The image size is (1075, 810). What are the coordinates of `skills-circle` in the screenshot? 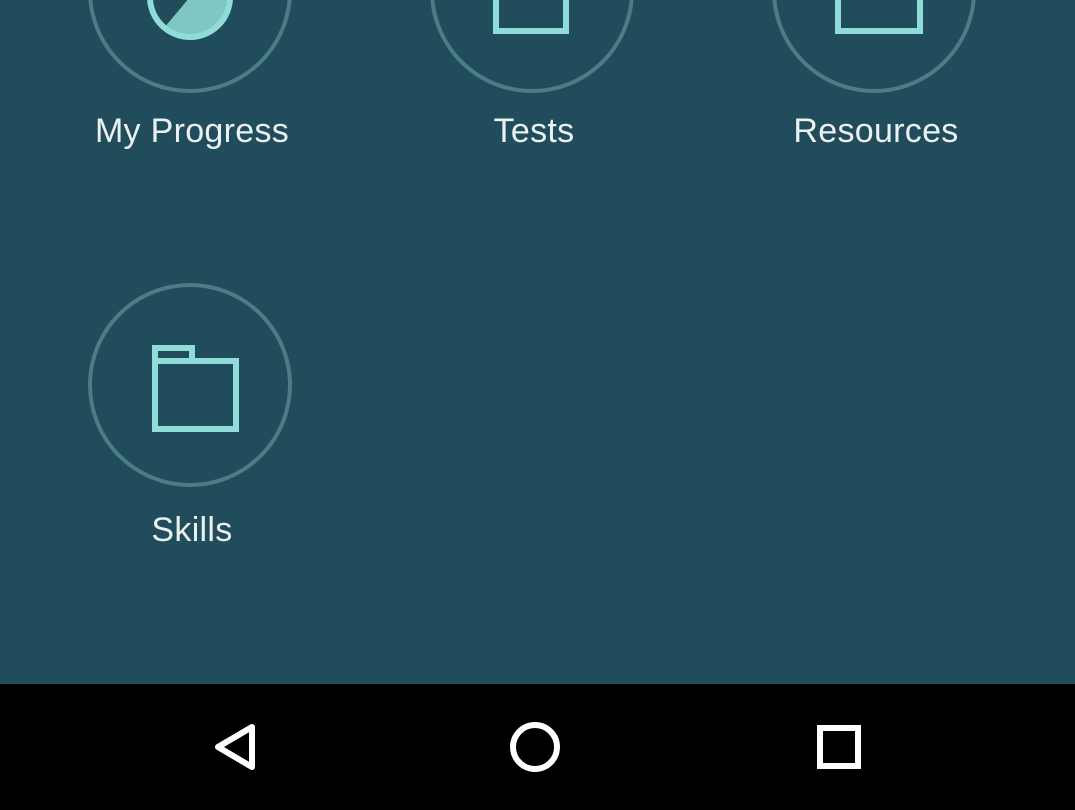 It's located at (190, 385).